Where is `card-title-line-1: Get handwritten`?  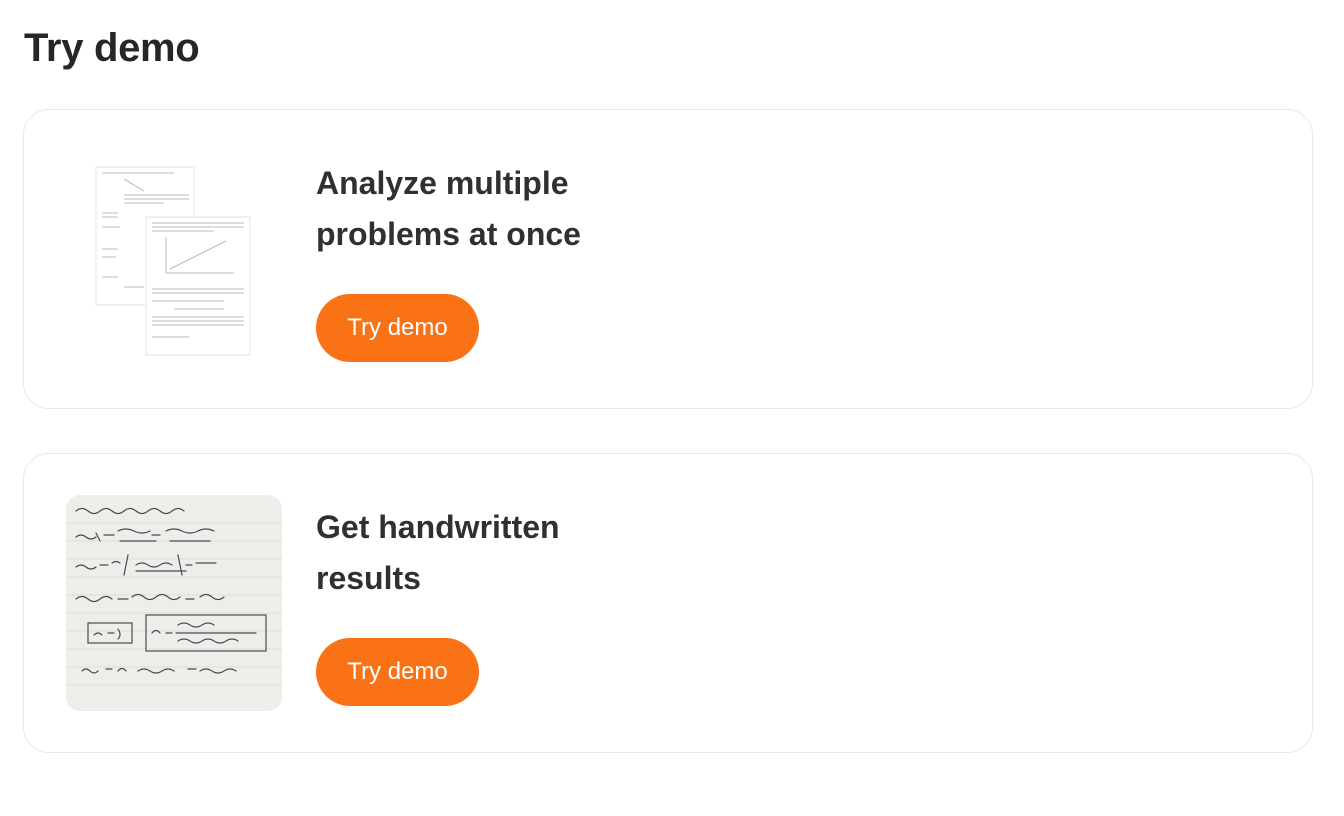
card-title-line-1: Get handwritten is located at coordinates (438, 527).